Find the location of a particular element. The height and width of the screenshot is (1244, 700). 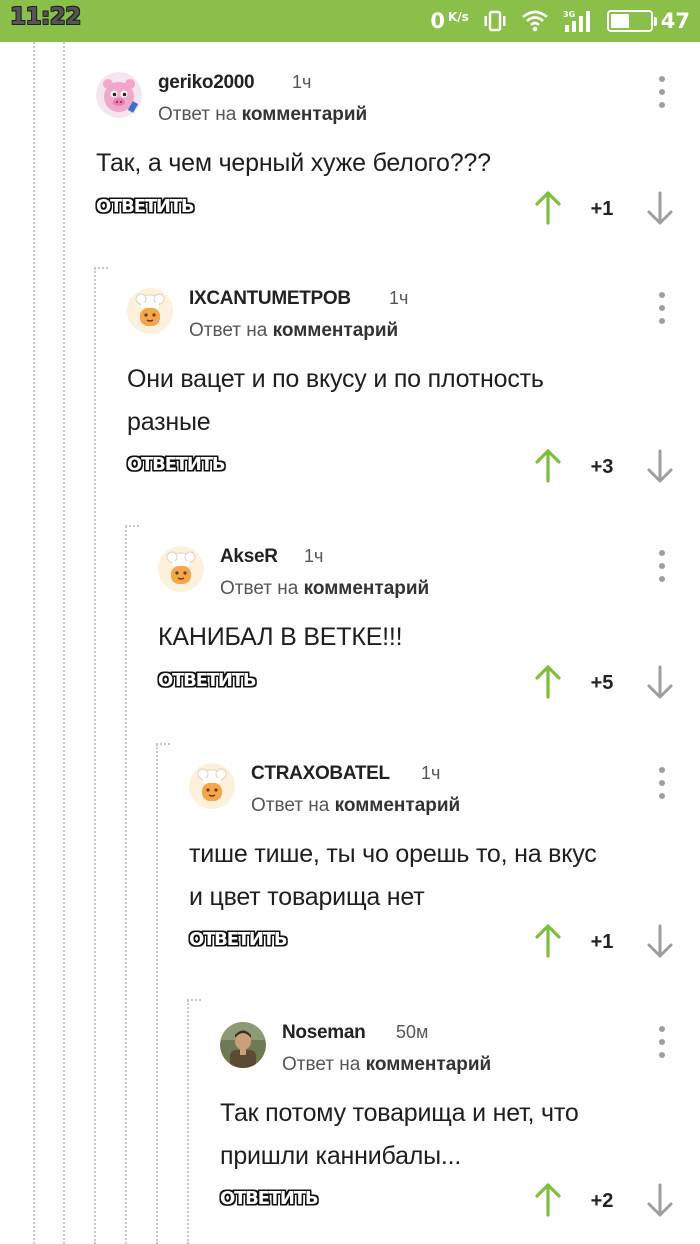

author-name: geriko2000 is located at coordinates (206, 83).